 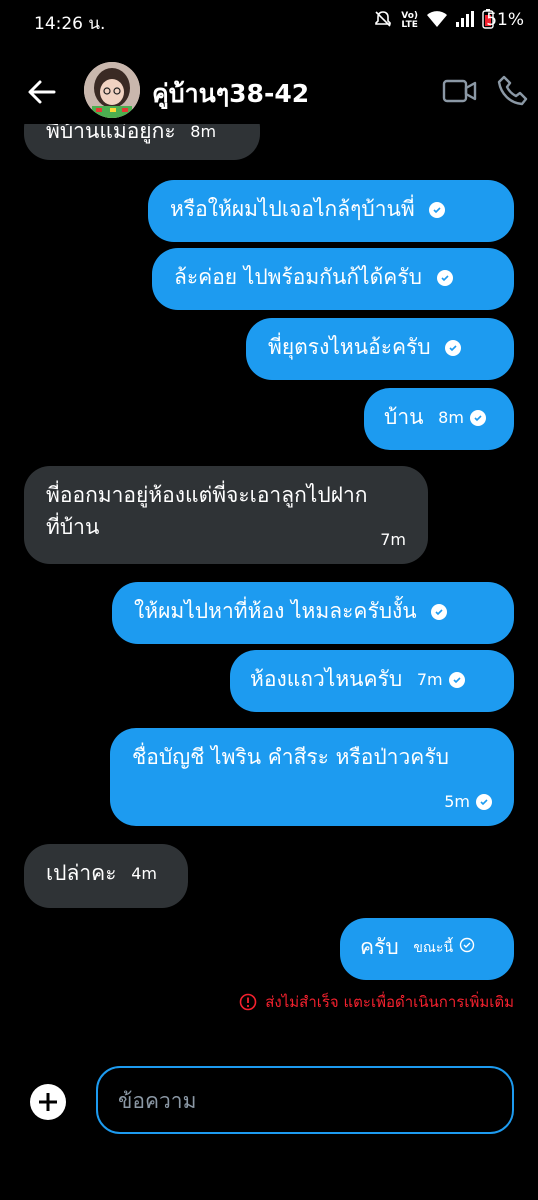 What do you see at coordinates (269, 22) in the screenshot?
I see `status-bar: 14:26 น. Vo) LTE 51%` at bounding box center [269, 22].